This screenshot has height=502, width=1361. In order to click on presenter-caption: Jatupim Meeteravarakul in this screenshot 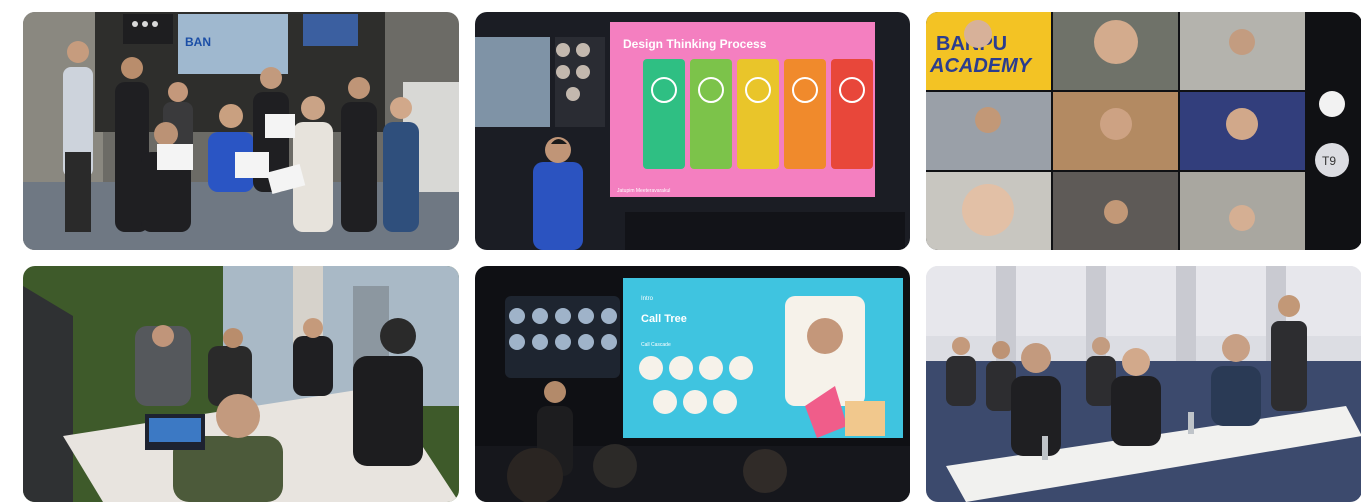, I will do `click(643, 191)`.